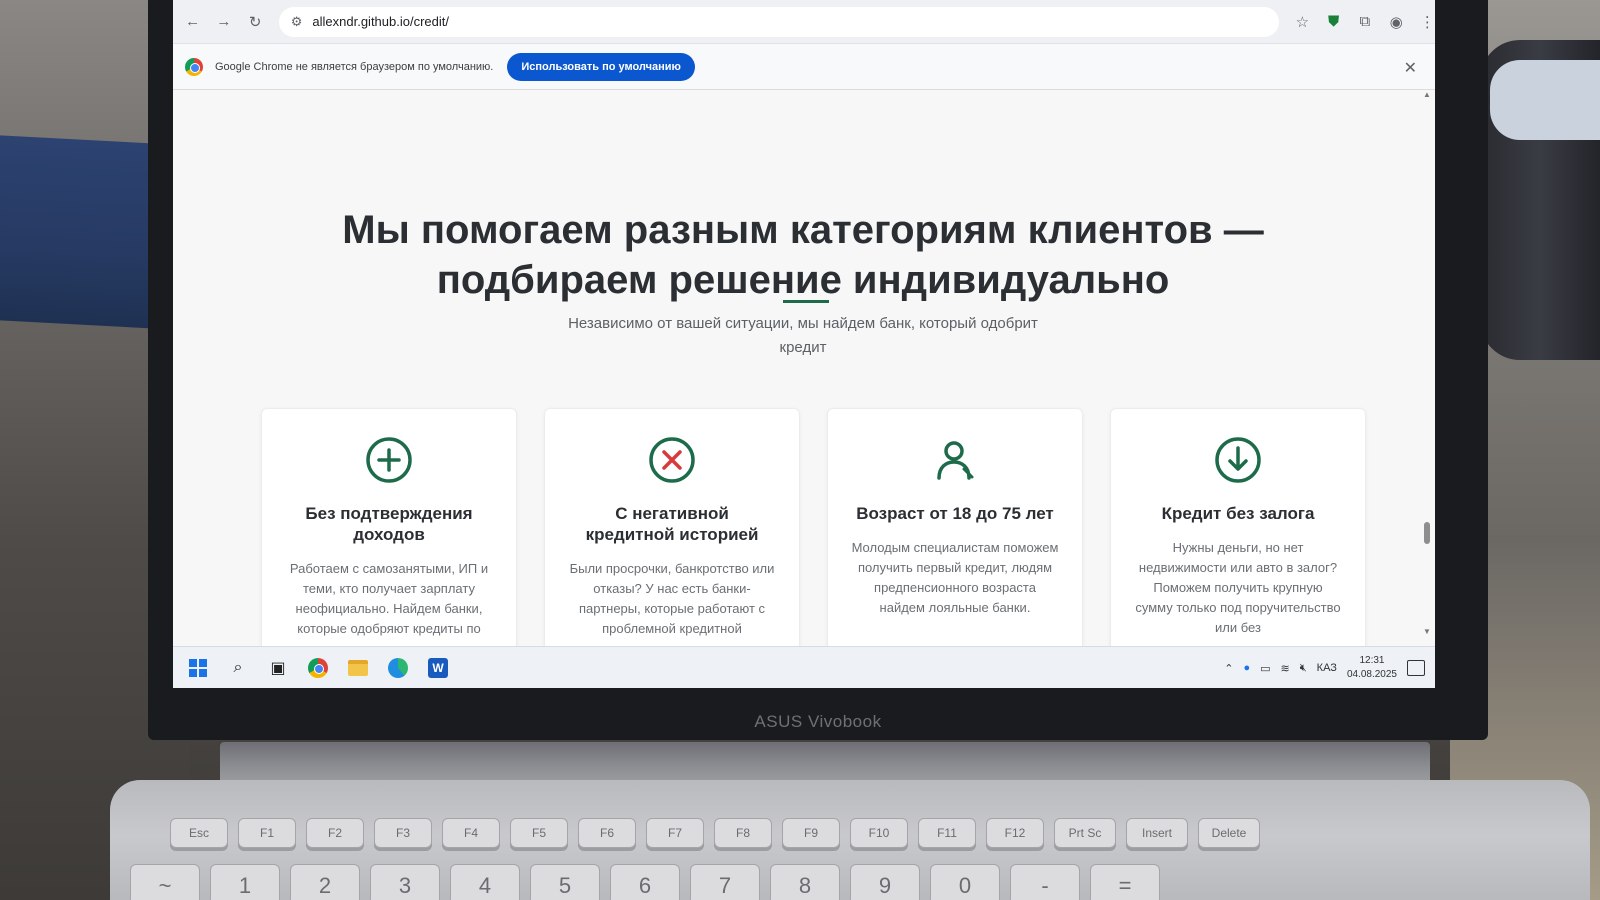 This screenshot has height=900, width=1600. I want to click on keyboard-key: F10, so click(879, 833).